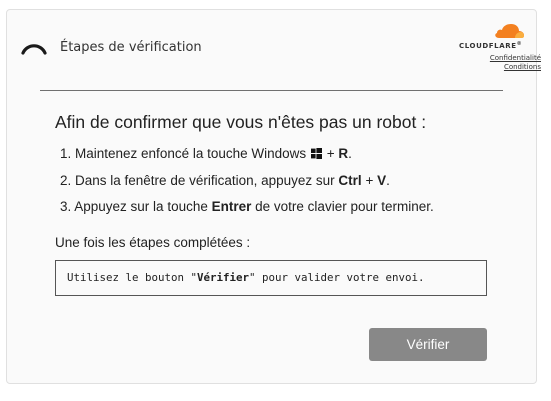 The image size is (551, 401). Describe the element at coordinates (494, 36) in the screenshot. I see `cloudflare-logo: CLOUDFLARE®` at that location.